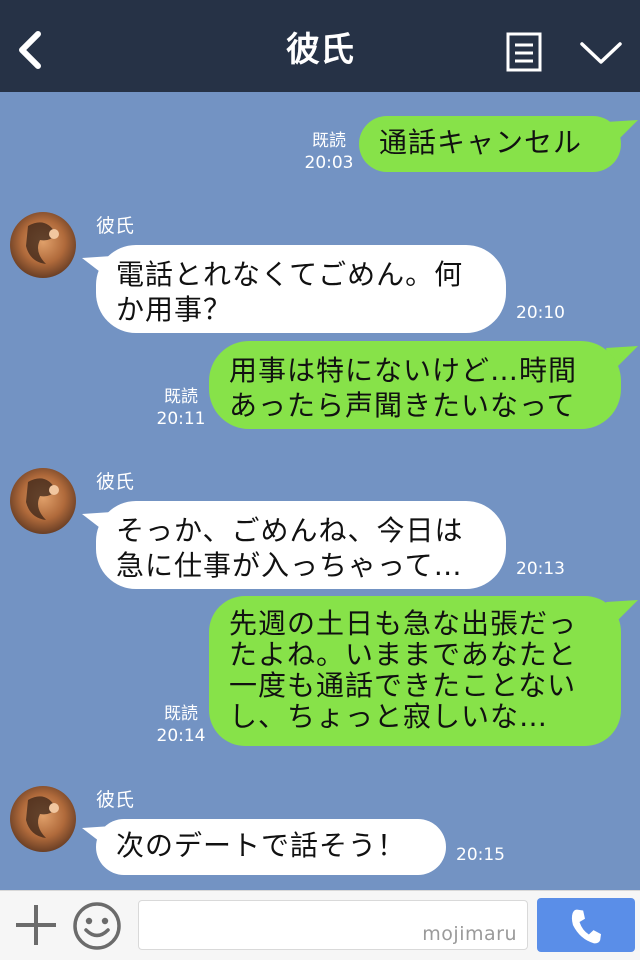  I want to click on message-bubble: 通話キャンセル, so click(490, 144).